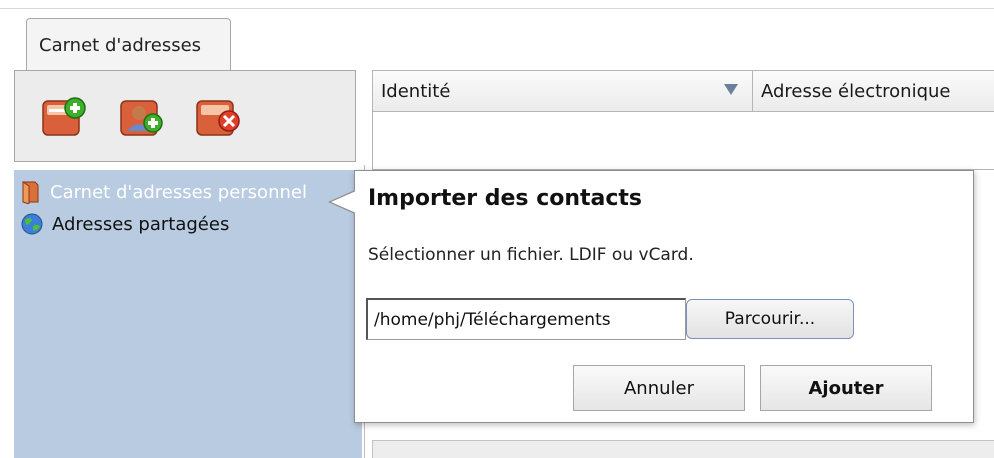 The height and width of the screenshot is (458, 994). I want to click on book-icon, so click(30, 192).